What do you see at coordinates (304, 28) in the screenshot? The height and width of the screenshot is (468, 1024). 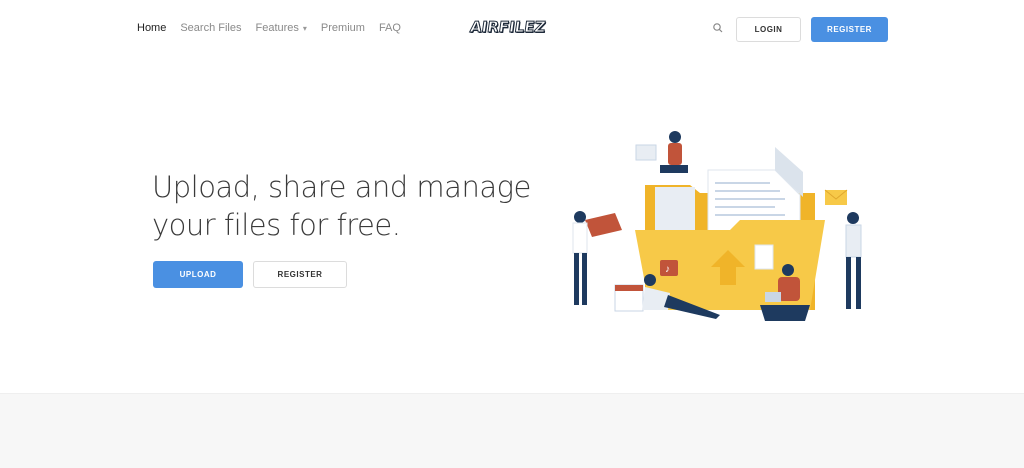 I see `chevron-down-icon: ▾` at bounding box center [304, 28].